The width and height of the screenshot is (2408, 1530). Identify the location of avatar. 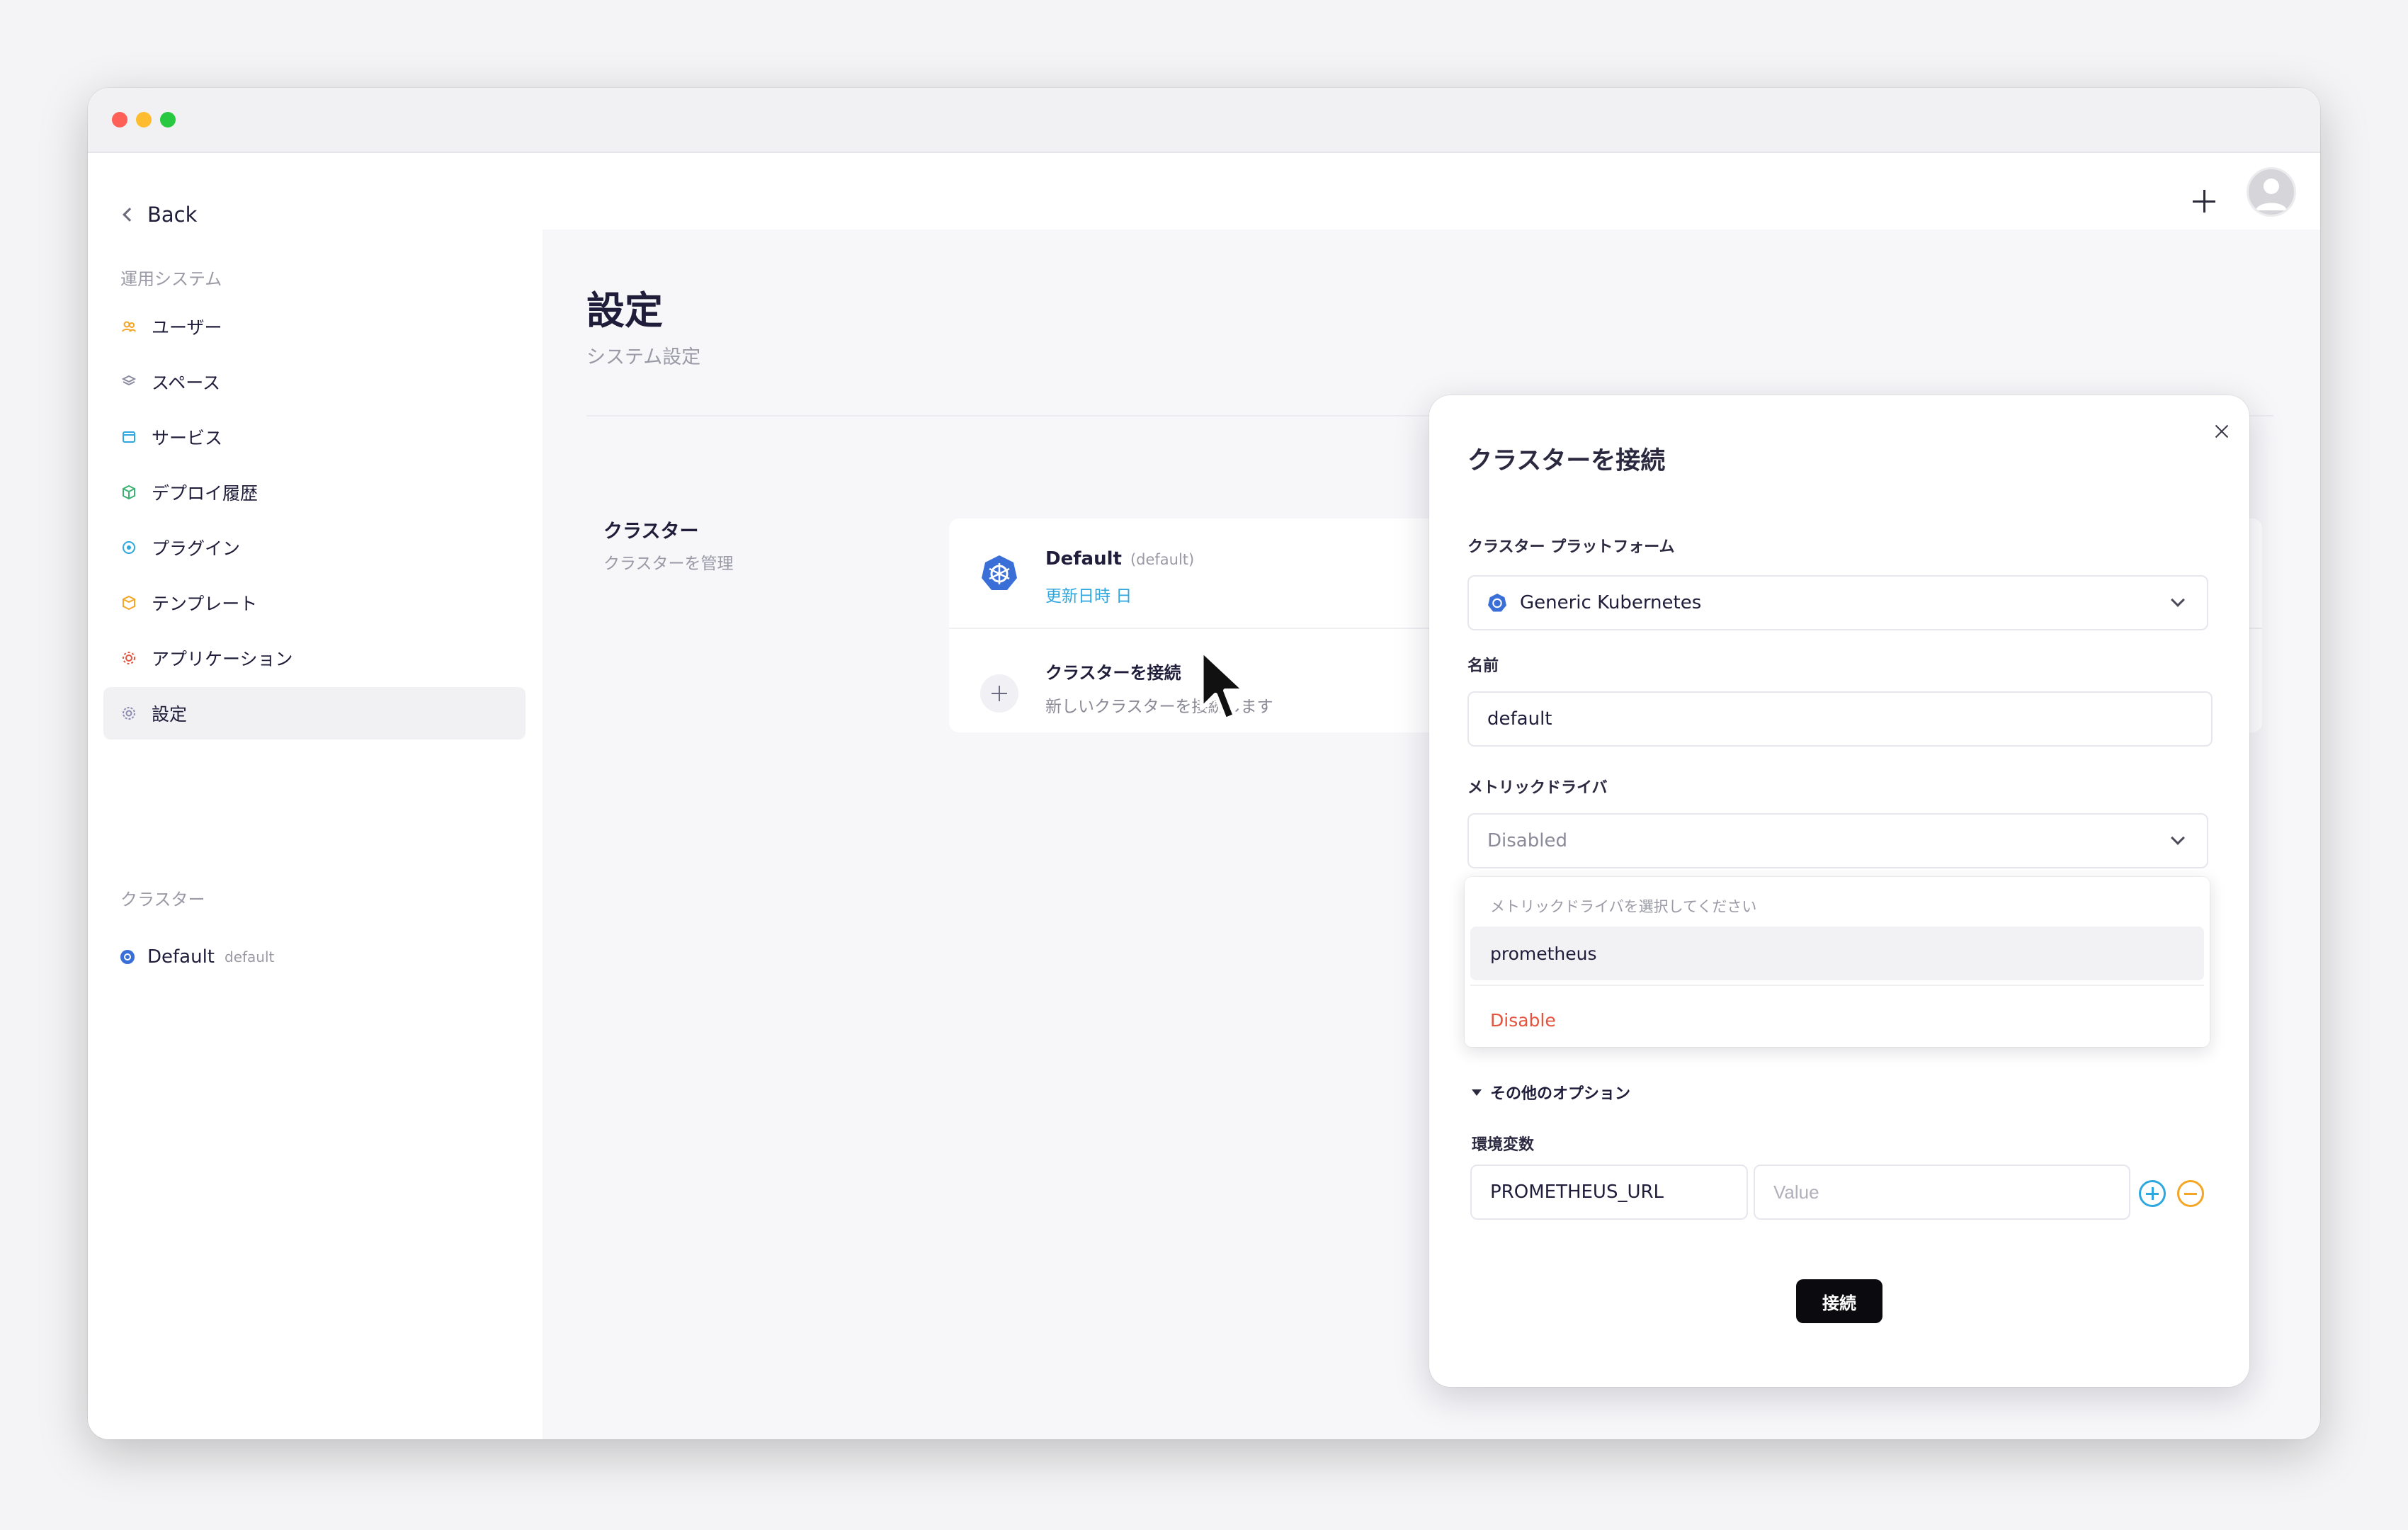
(2271, 192).